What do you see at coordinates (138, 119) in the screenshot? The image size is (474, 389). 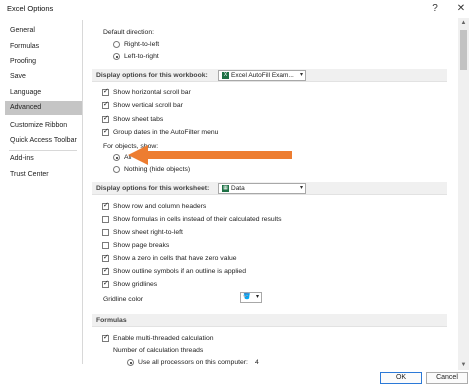 I see `show-sheet-tabs-label: Show sheet tabs` at bounding box center [138, 119].